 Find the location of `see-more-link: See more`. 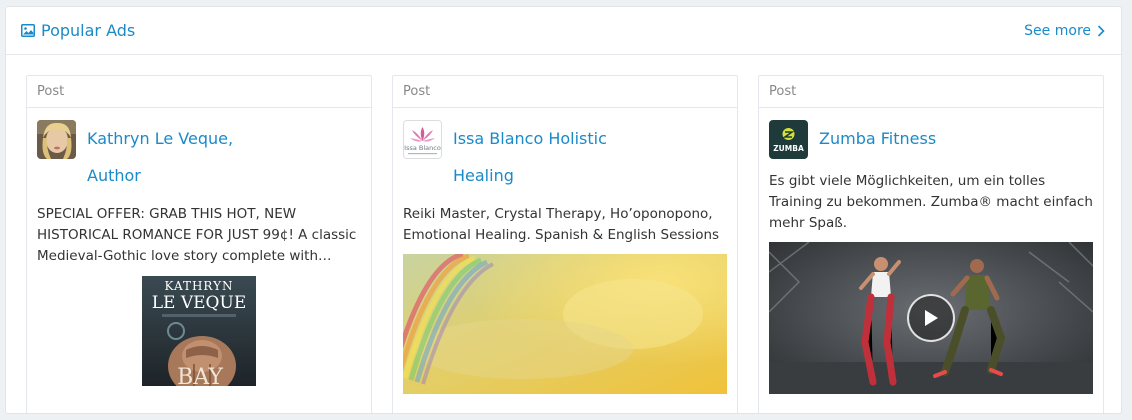

see-more-link: See more is located at coordinates (1064, 31).